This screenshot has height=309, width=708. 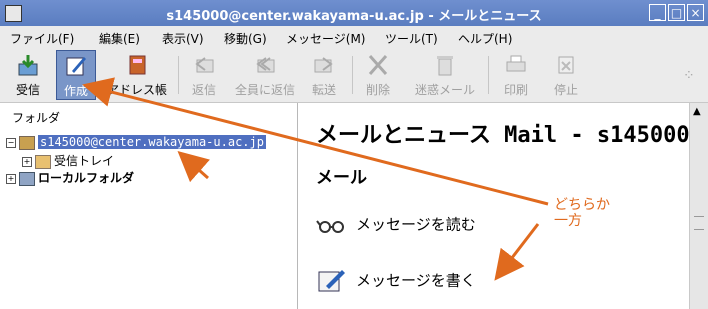 I want to click on print-button: 印刷, so click(x=516, y=75).